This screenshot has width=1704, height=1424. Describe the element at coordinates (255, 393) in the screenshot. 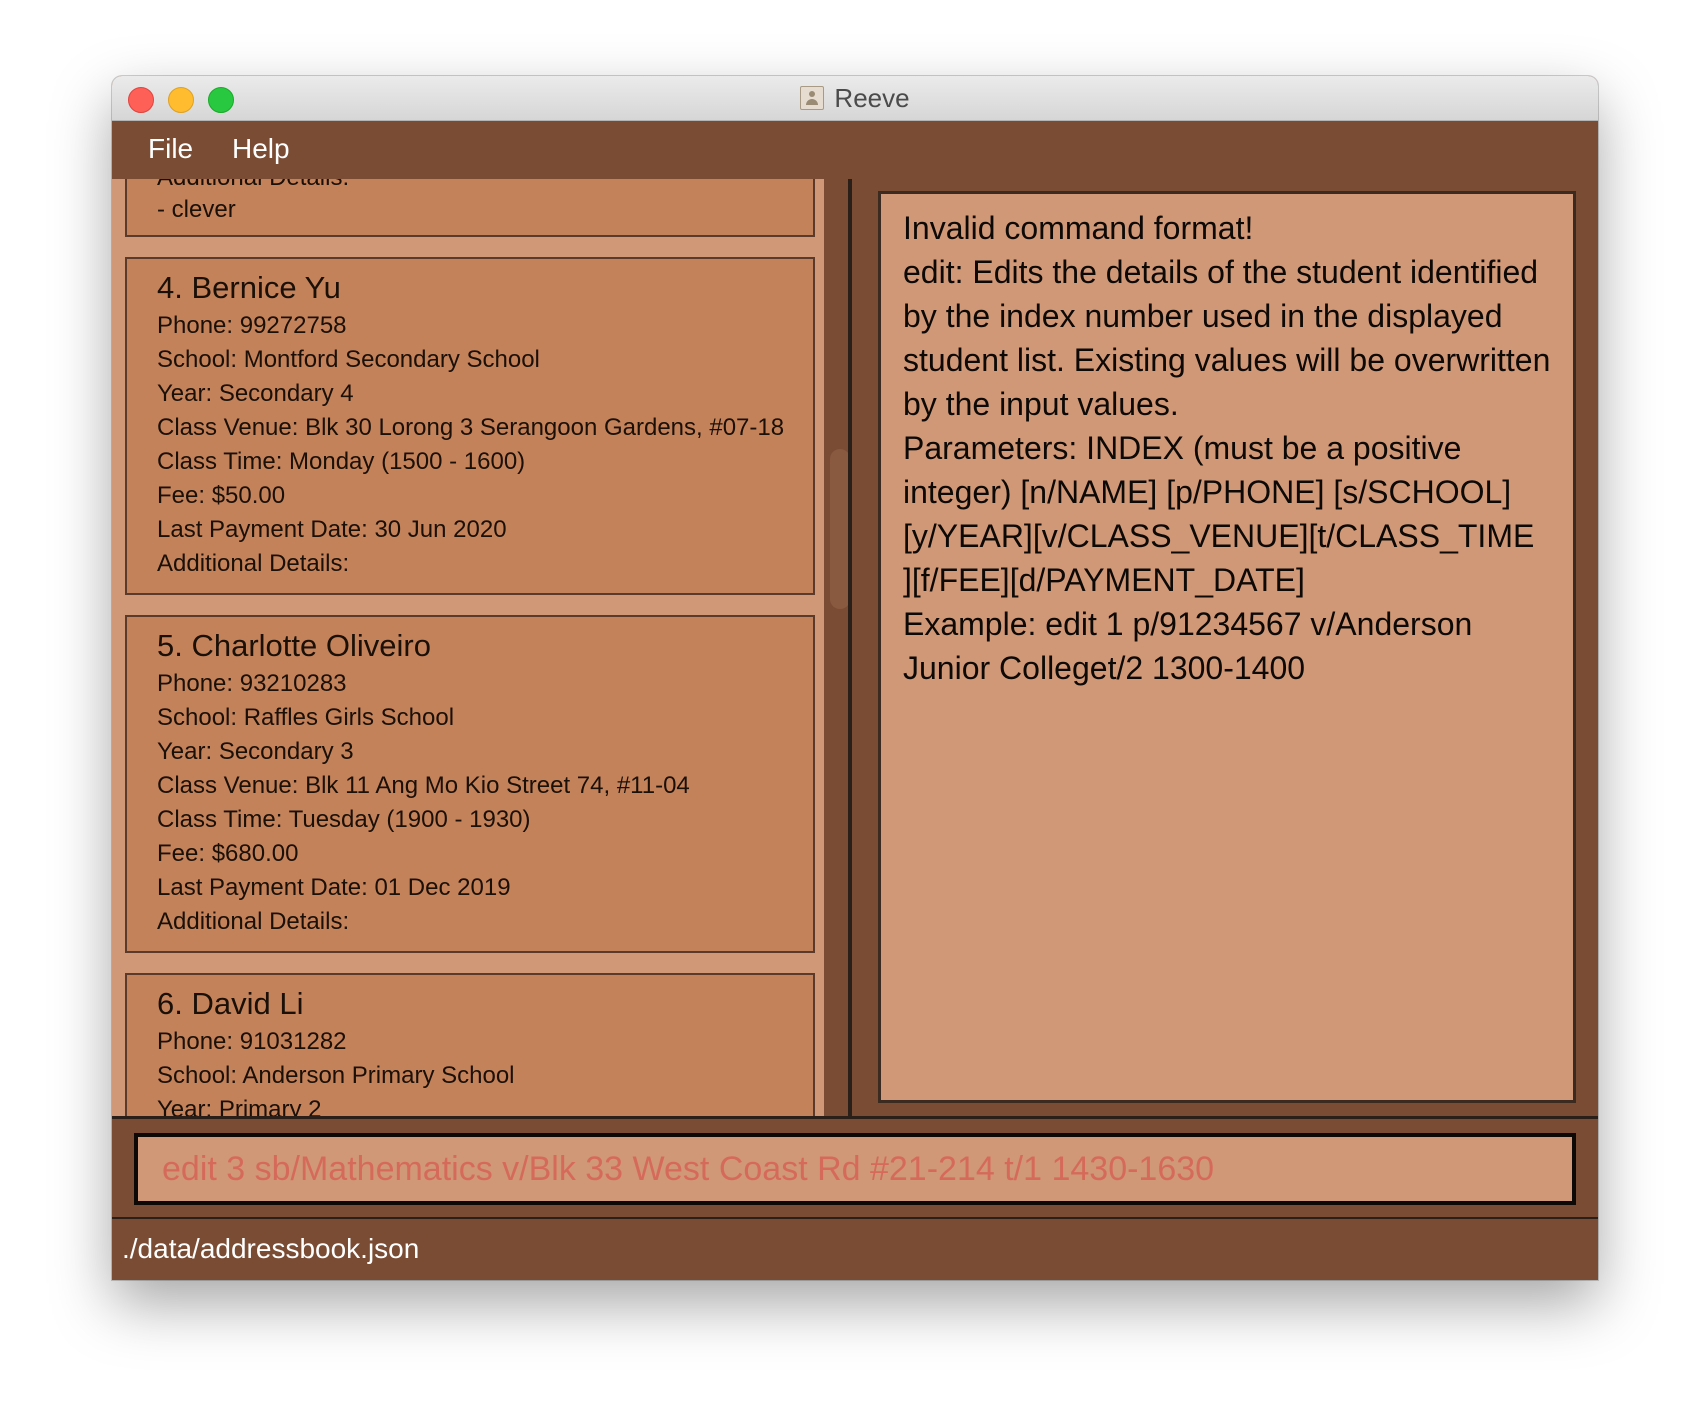

I see `student-year: Year: Secondary 4` at that location.